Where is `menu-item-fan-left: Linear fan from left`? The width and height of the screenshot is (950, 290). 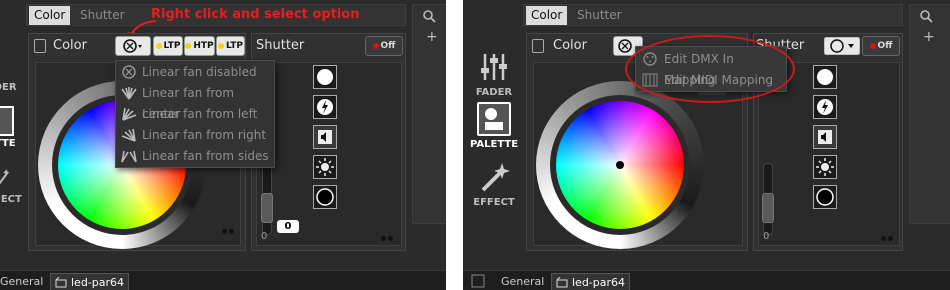 menu-item-fan-left: Linear fan from left is located at coordinates (195, 114).